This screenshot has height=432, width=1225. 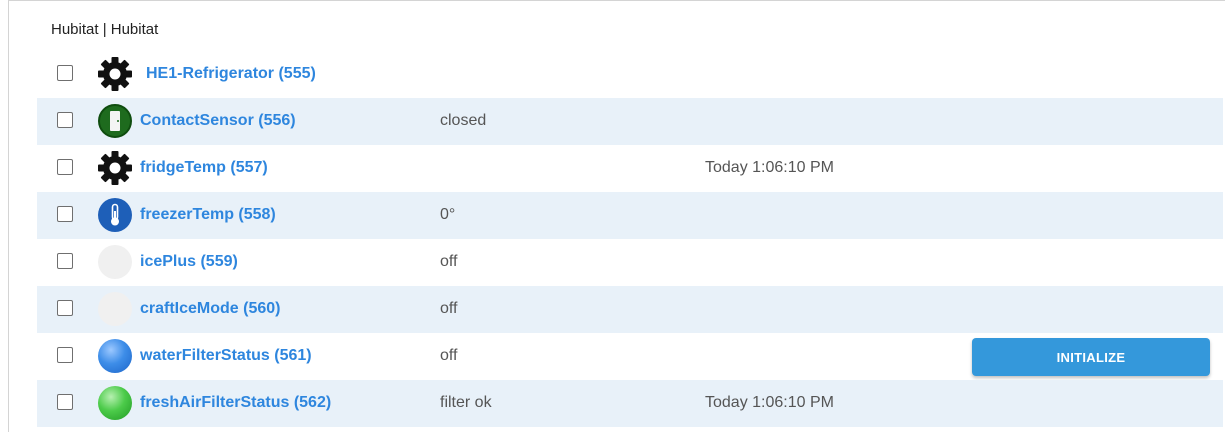 I want to click on device-link: ContactSensor (556), so click(x=218, y=121).